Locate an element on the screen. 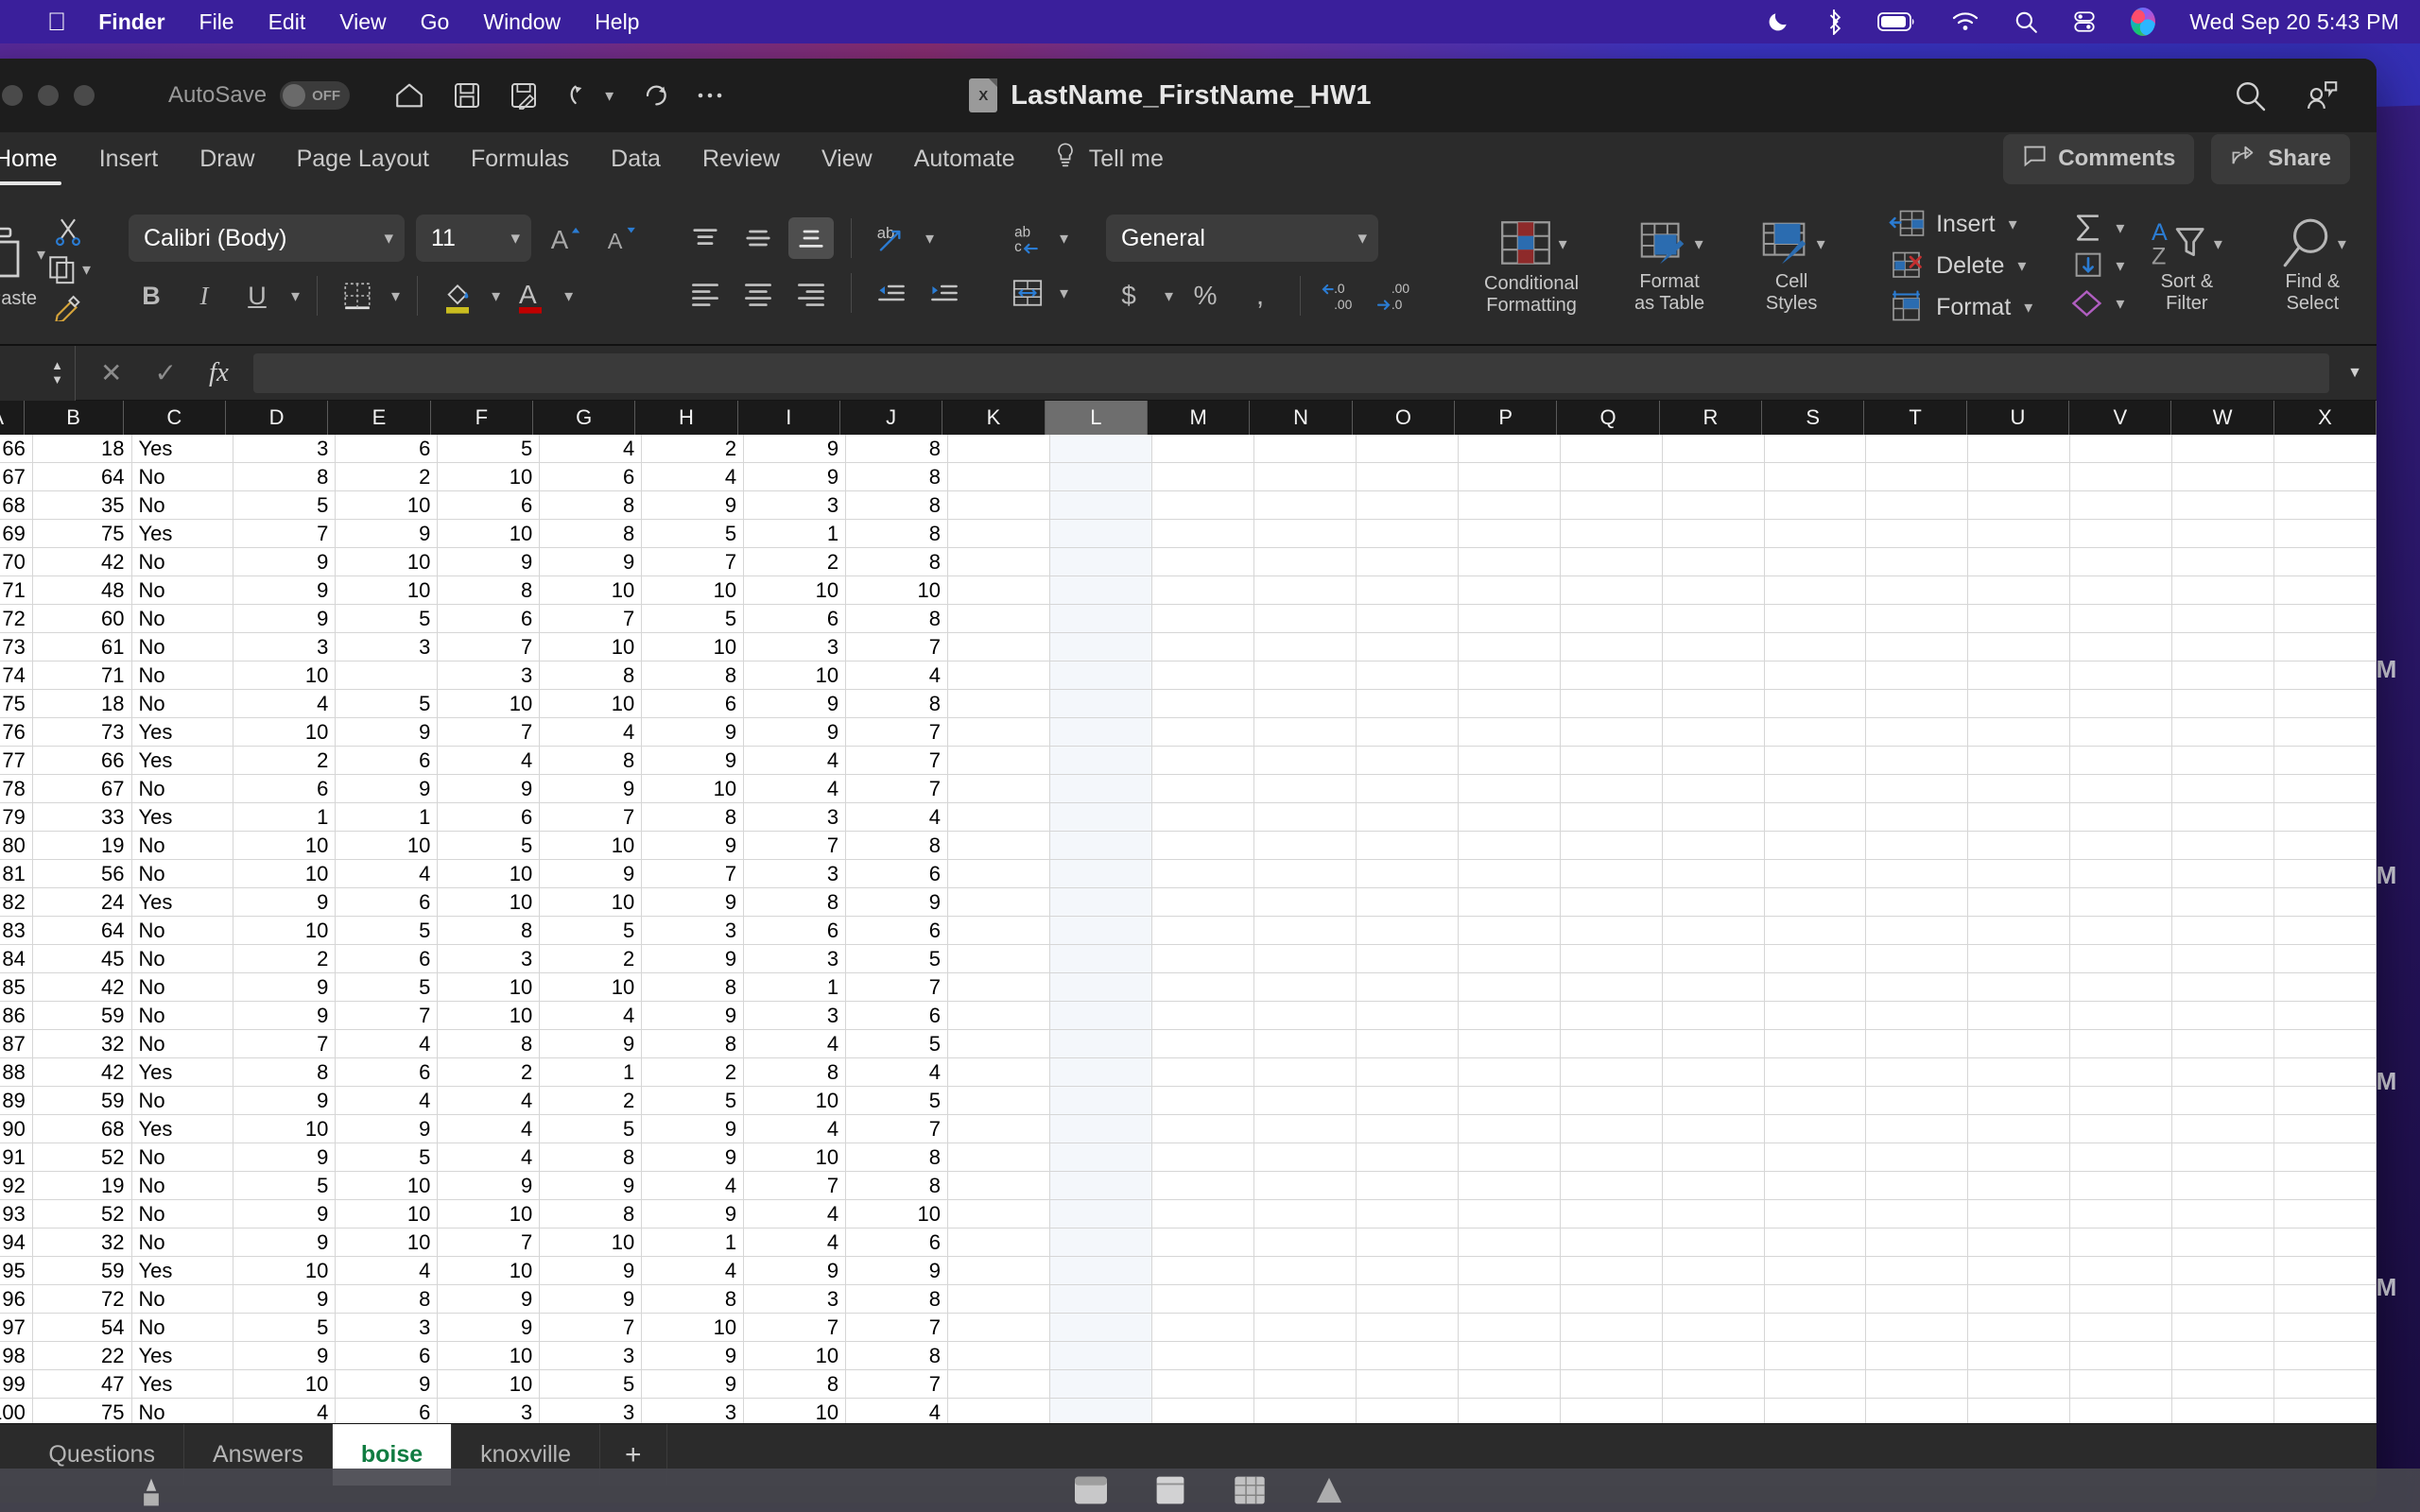  cell-a: 80 is located at coordinates (16, 846).